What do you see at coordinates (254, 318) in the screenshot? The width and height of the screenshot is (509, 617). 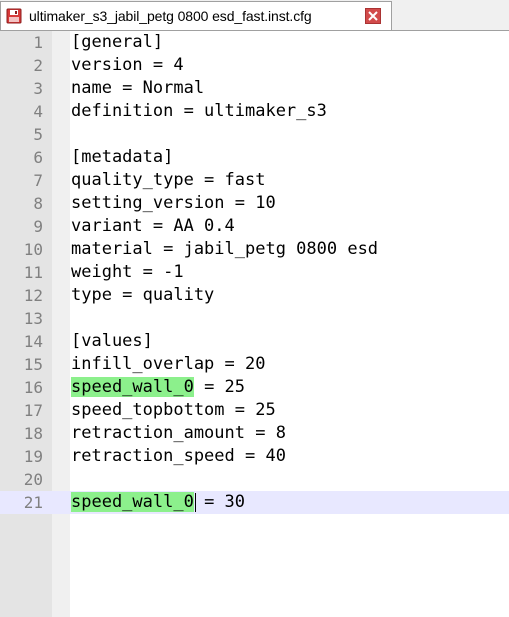 I see `code-line: 13` at bounding box center [254, 318].